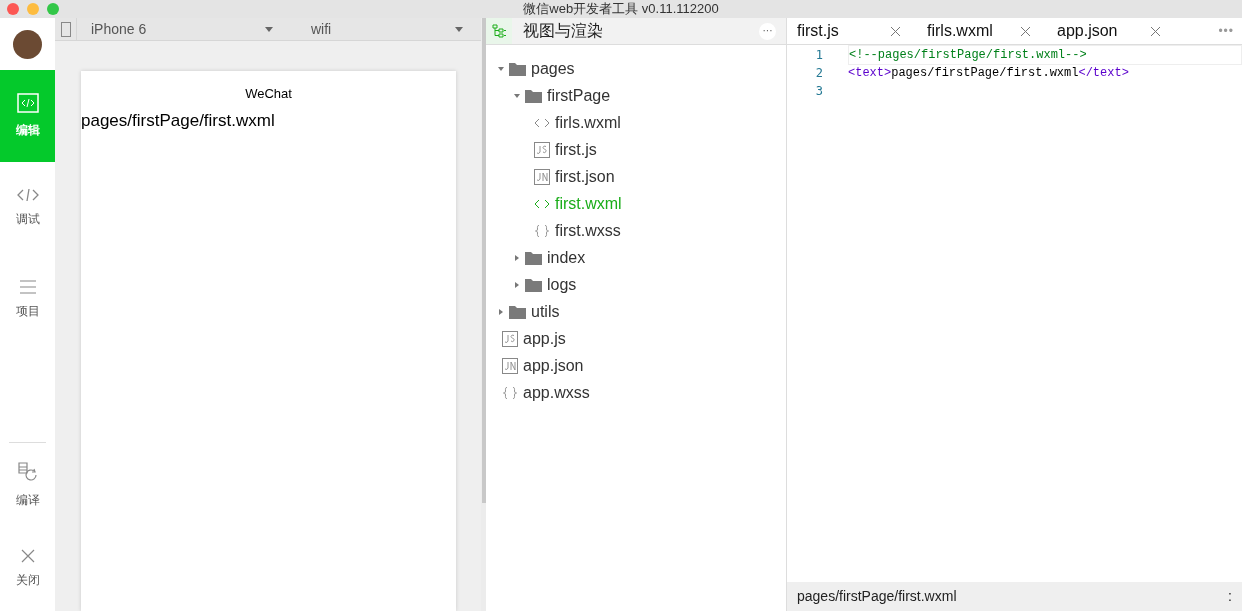 The image size is (1242, 611). Describe the element at coordinates (988, 73) in the screenshot. I see `code-line: <text>pages/firstPage/first.wxml</text>` at that location.